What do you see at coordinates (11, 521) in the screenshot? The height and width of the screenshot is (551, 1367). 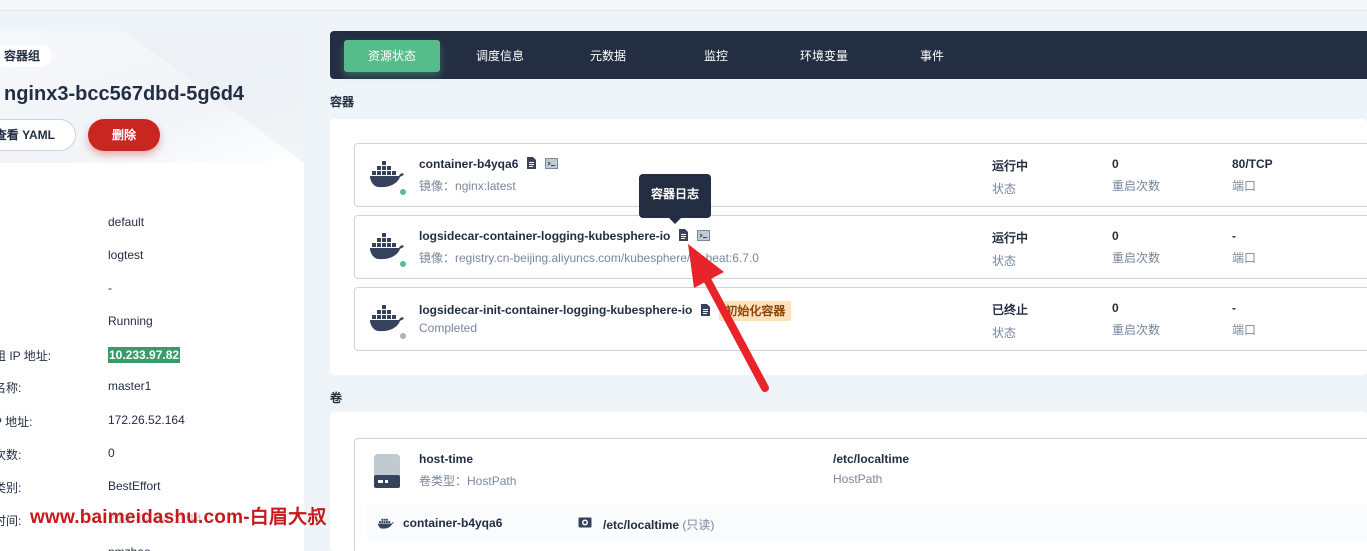 I see `property-key: 时间:` at bounding box center [11, 521].